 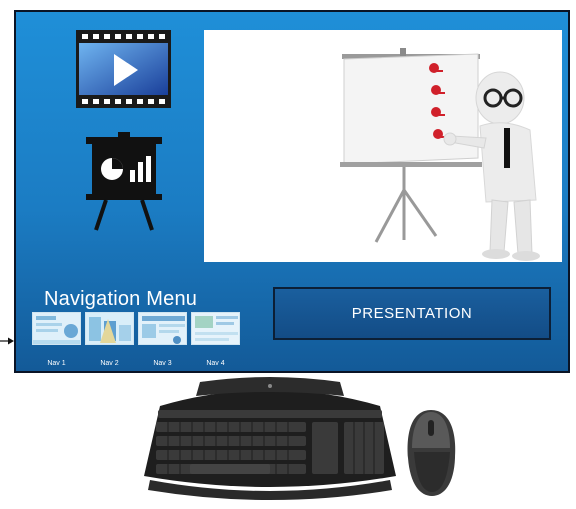 What do you see at coordinates (431, 453) in the screenshot?
I see `mouse-icon` at bounding box center [431, 453].